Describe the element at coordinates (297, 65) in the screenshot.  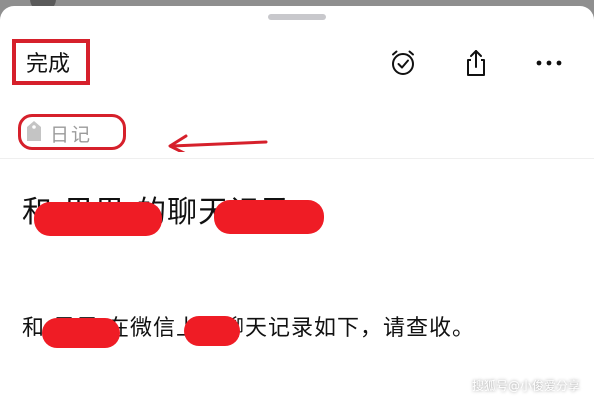
I see `note-toolbar: 完成` at that location.